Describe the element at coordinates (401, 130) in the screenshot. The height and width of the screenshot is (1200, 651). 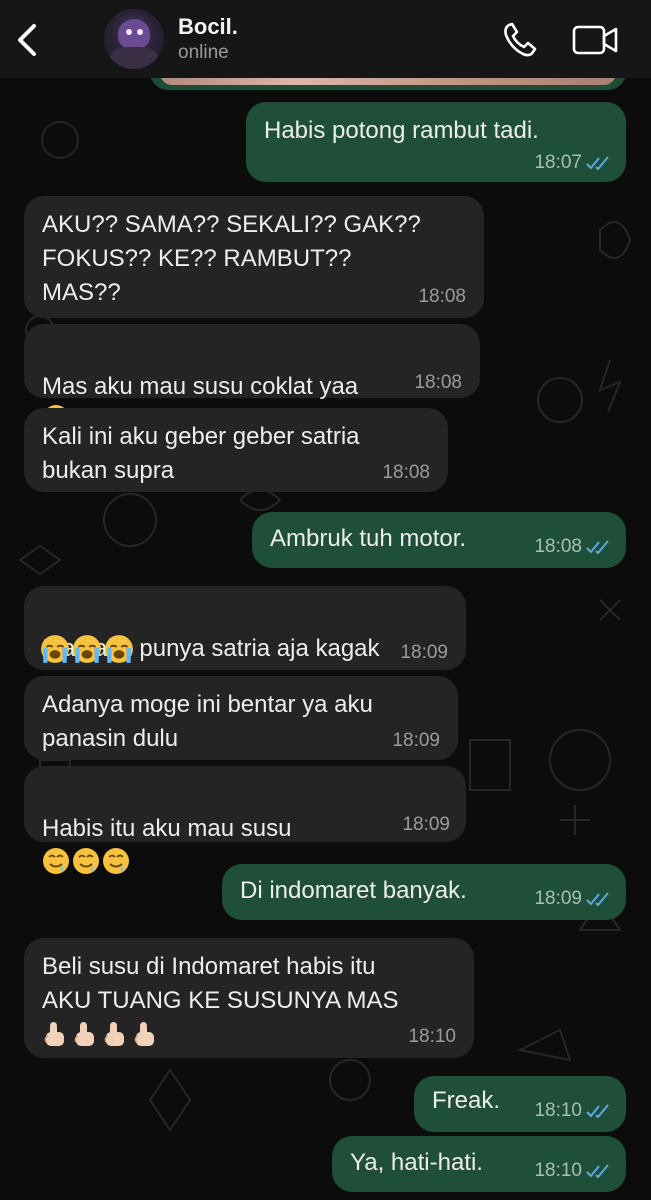
I see `message-text: Habis potong rambut tadi.` at that location.